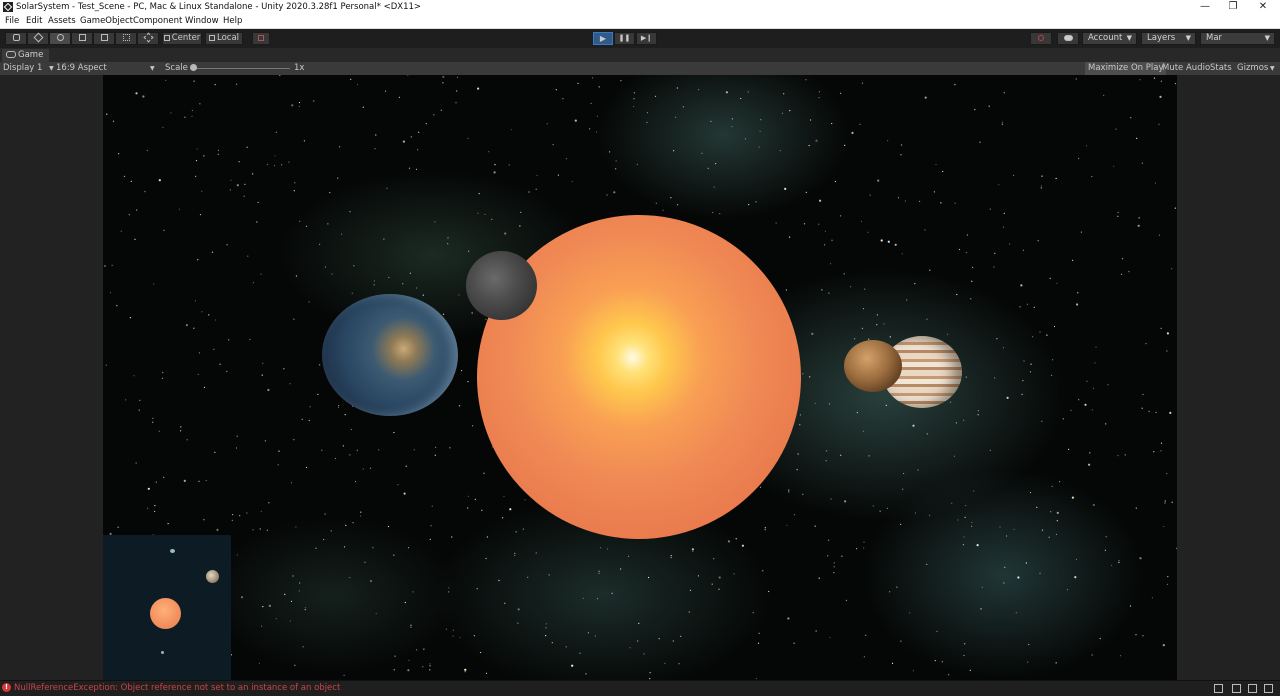 This screenshot has height=696, width=1280. I want to click on restore-button: ❐, so click(1233, 7).